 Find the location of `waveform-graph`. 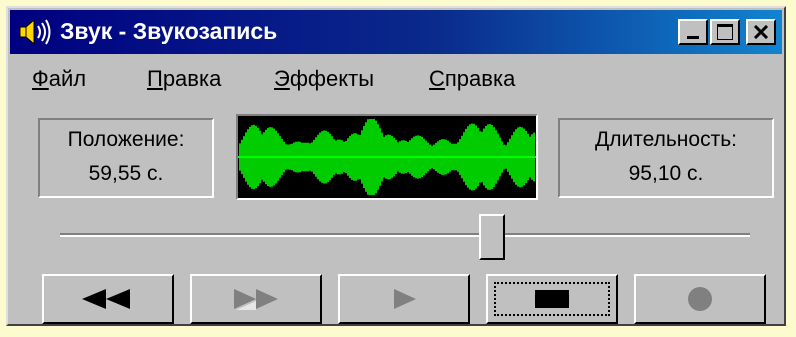

waveform-graph is located at coordinates (387, 157).